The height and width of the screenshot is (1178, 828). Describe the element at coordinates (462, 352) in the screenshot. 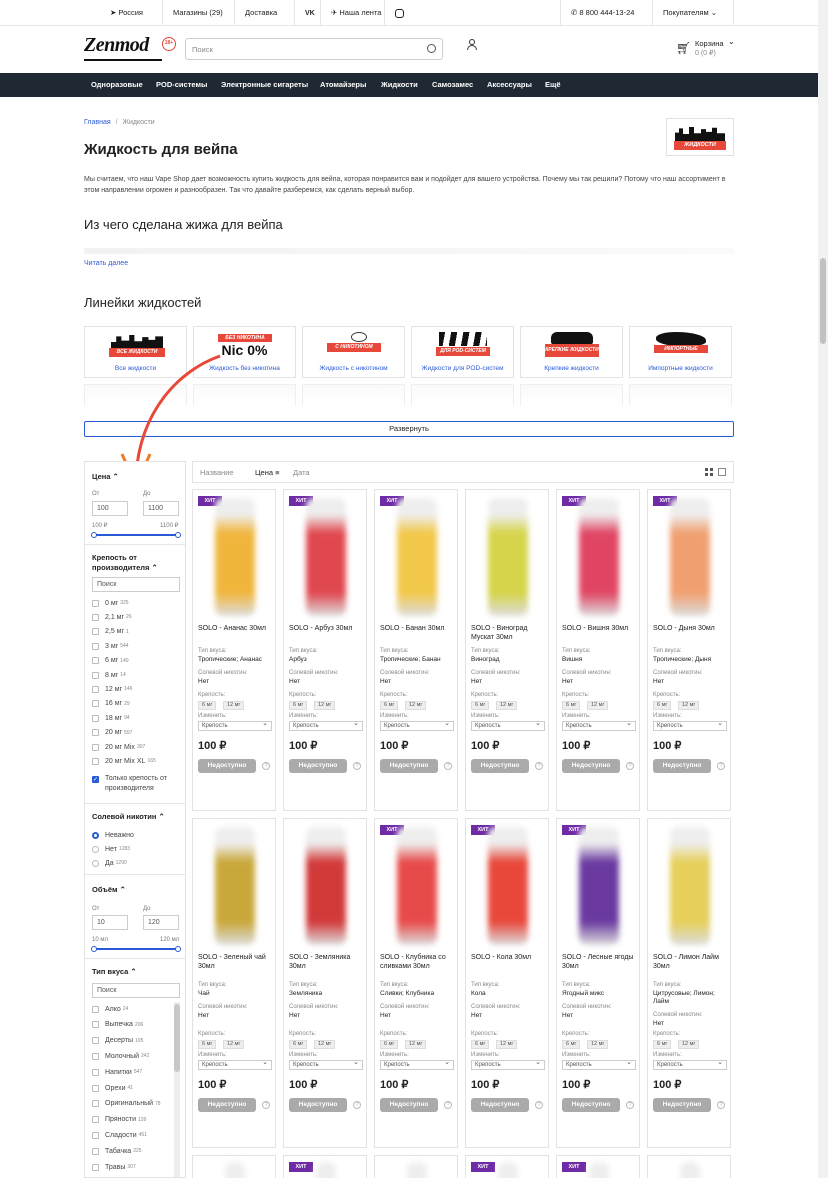

I see `series-card-pod: ДЛЯ POD-СИСТЕМ Жидкости для POD-систем` at that location.